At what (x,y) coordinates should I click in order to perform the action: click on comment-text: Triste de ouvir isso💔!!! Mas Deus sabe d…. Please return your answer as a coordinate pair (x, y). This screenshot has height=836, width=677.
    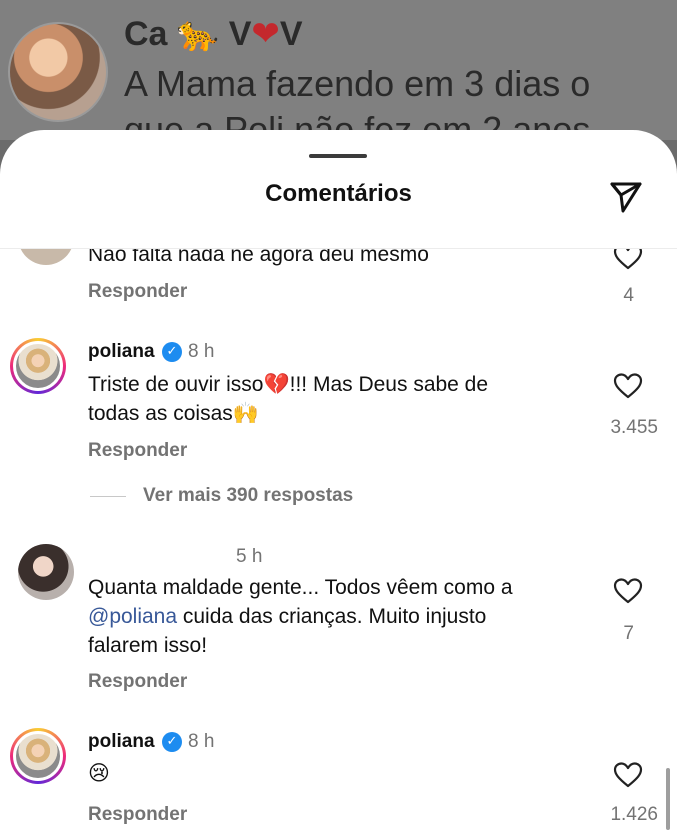
    Looking at the image, I should click on (288, 384).